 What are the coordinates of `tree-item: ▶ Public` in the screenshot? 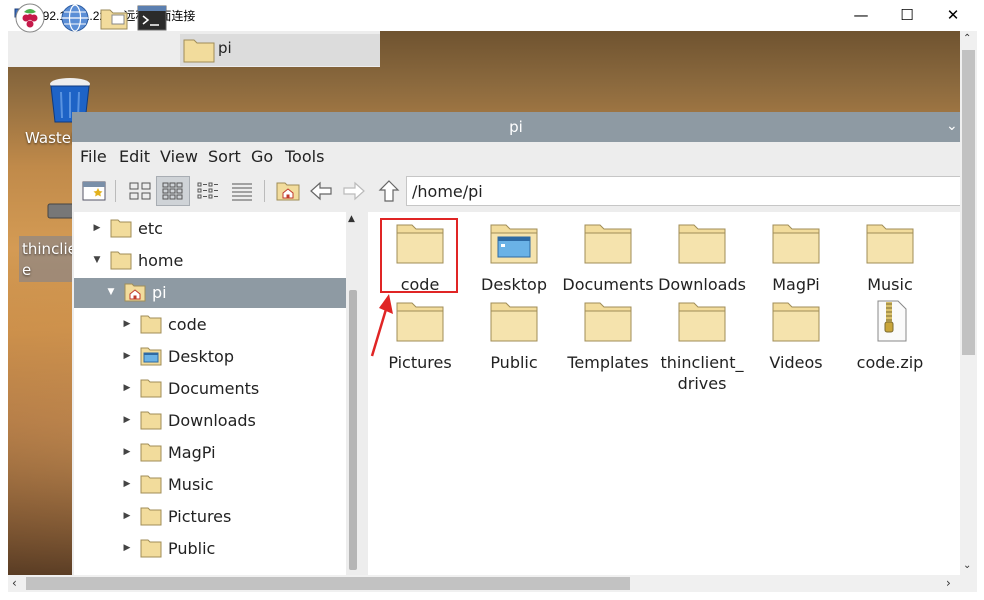 It's located at (168, 548).